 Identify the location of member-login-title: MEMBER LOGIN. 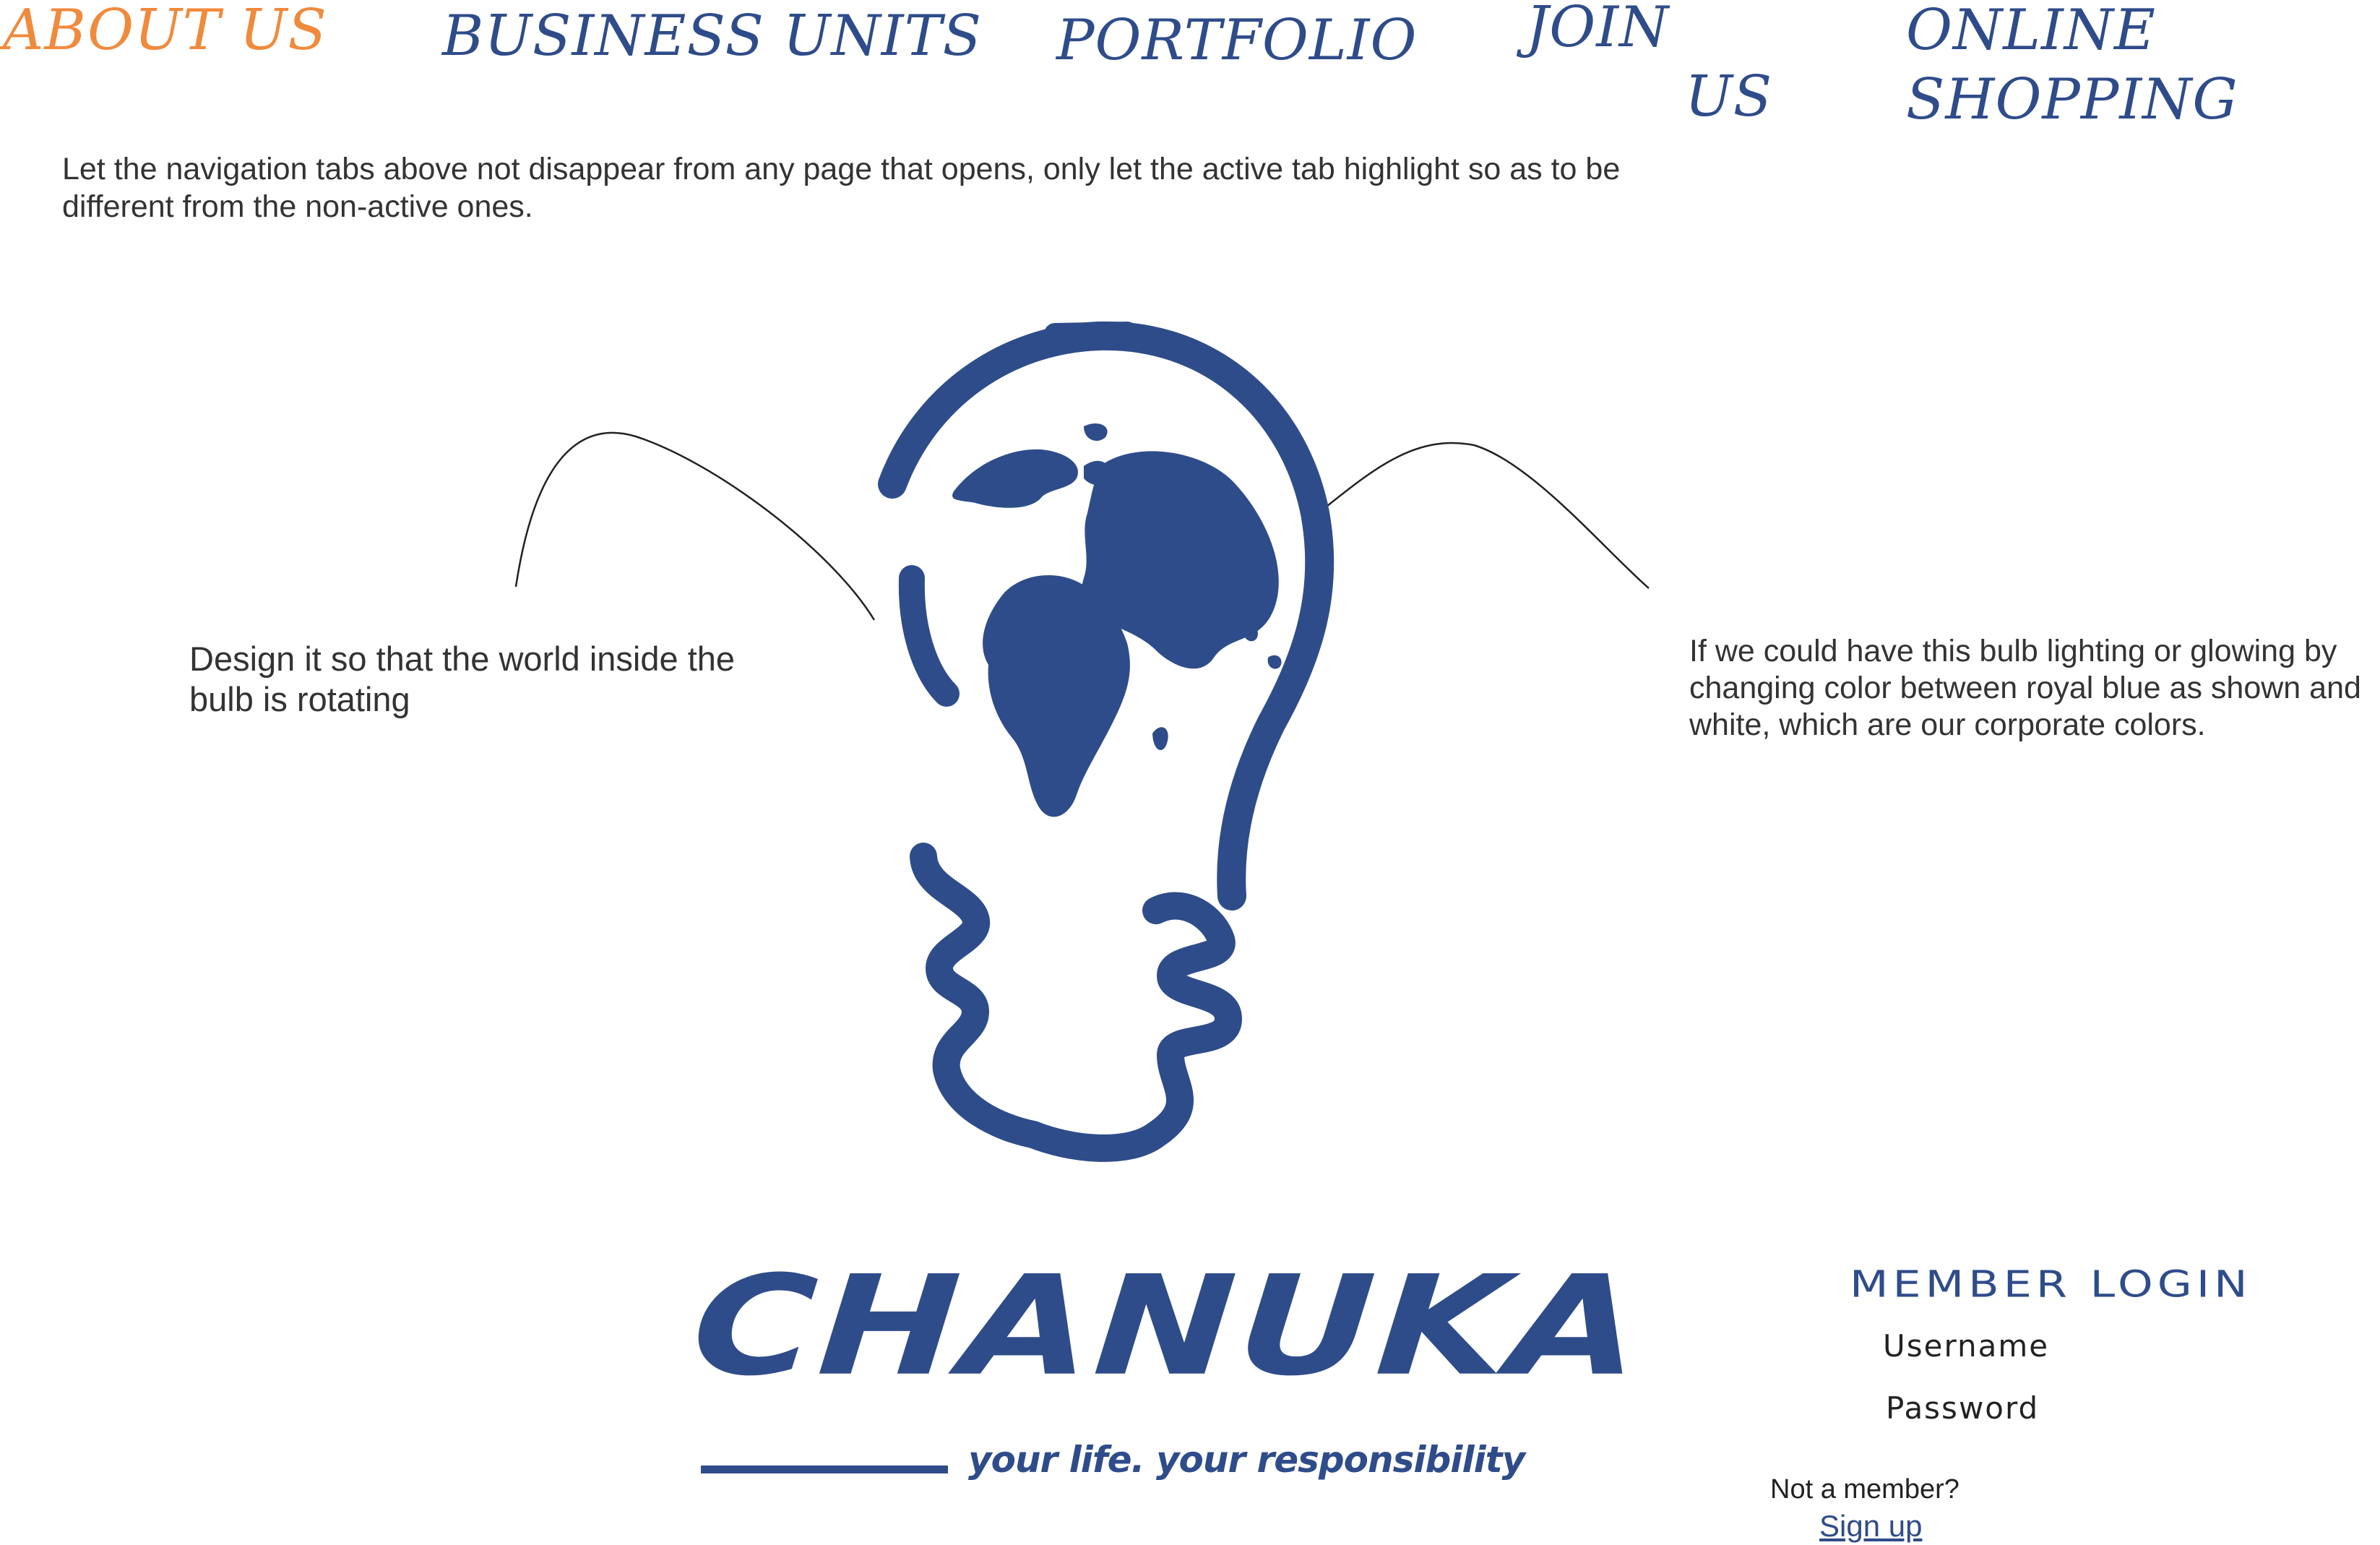
(2051, 1284).